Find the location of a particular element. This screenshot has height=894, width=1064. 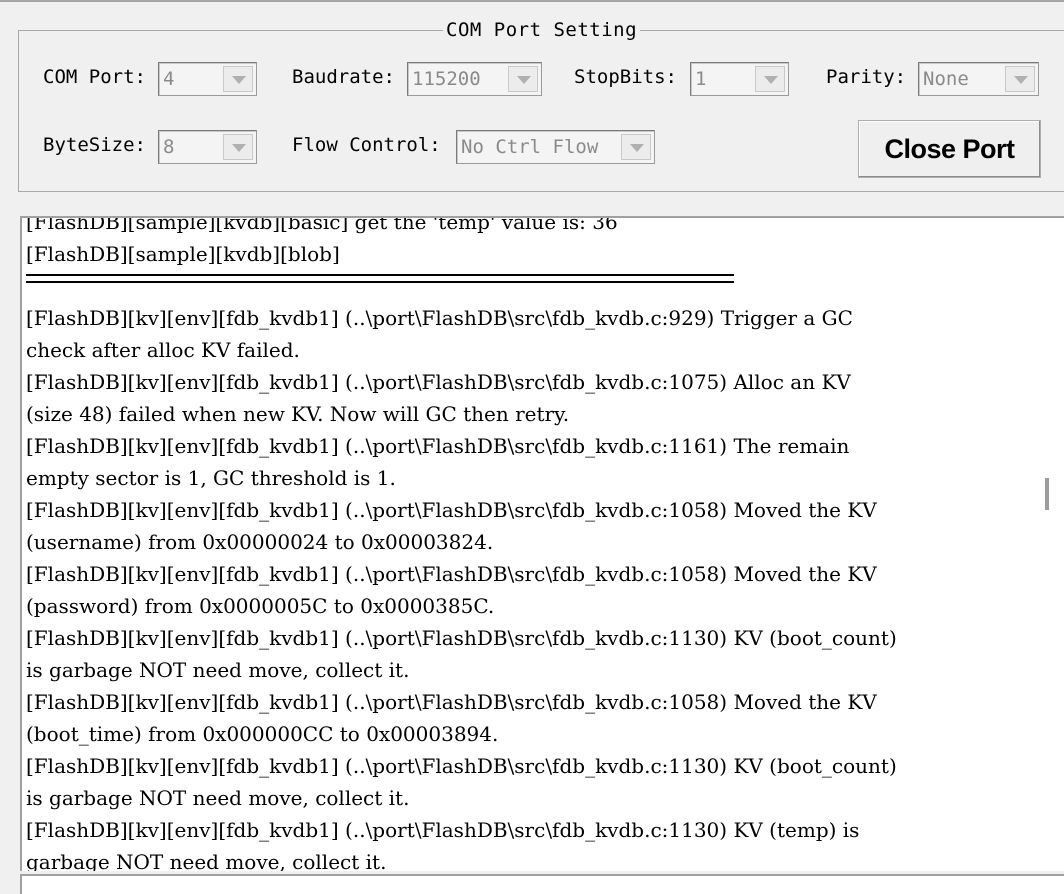

window-top-border is located at coordinates (532, 1).